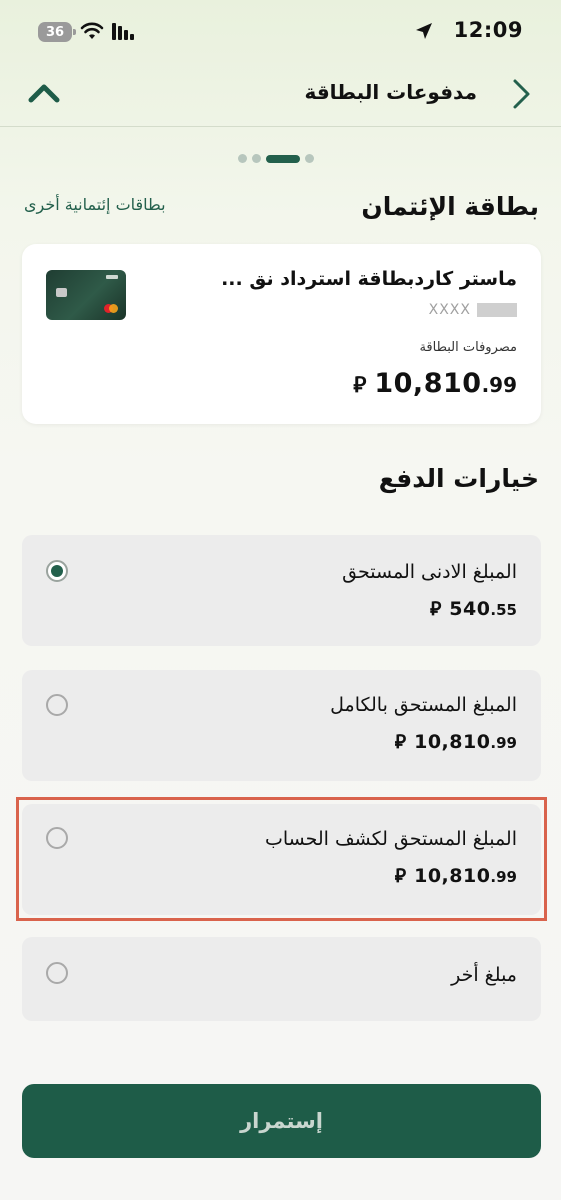  I want to click on back-chevron-icon, so click(522, 94).